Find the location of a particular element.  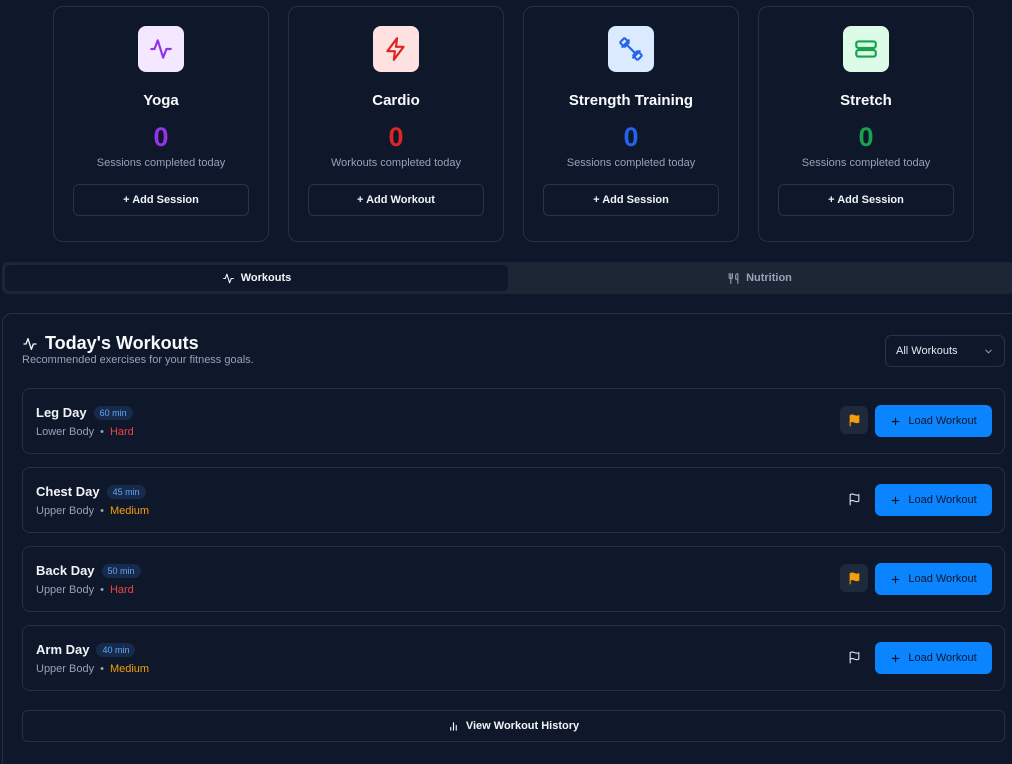

tab-label: Nutrition is located at coordinates (769, 278).